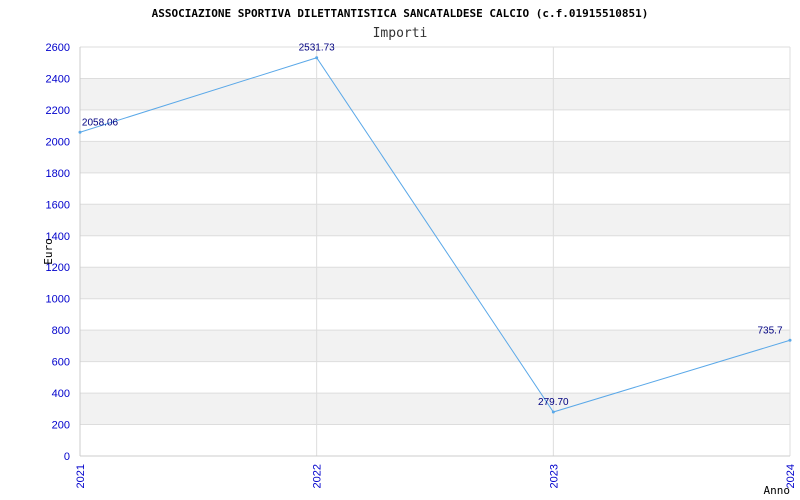  Describe the element at coordinates (58, 111) in the screenshot. I see `y-tick-label: 2200` at that location.